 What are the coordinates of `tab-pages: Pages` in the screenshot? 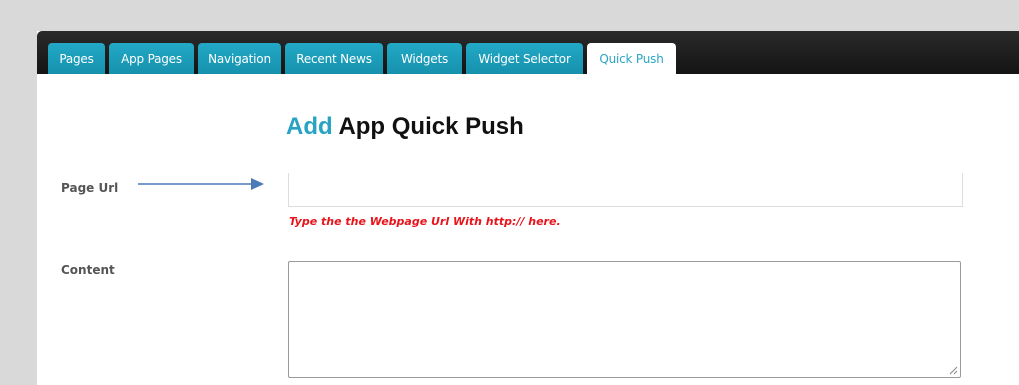 It's located at (76, 58).